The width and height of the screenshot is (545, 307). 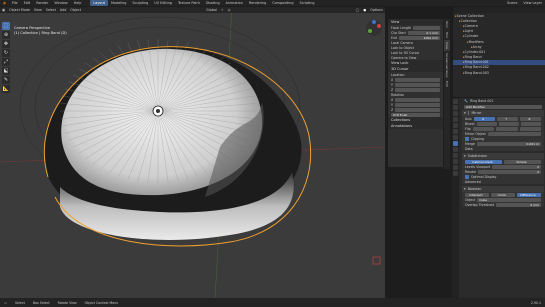 I want to click on menu-window: Window, so click(x=60, y=3).